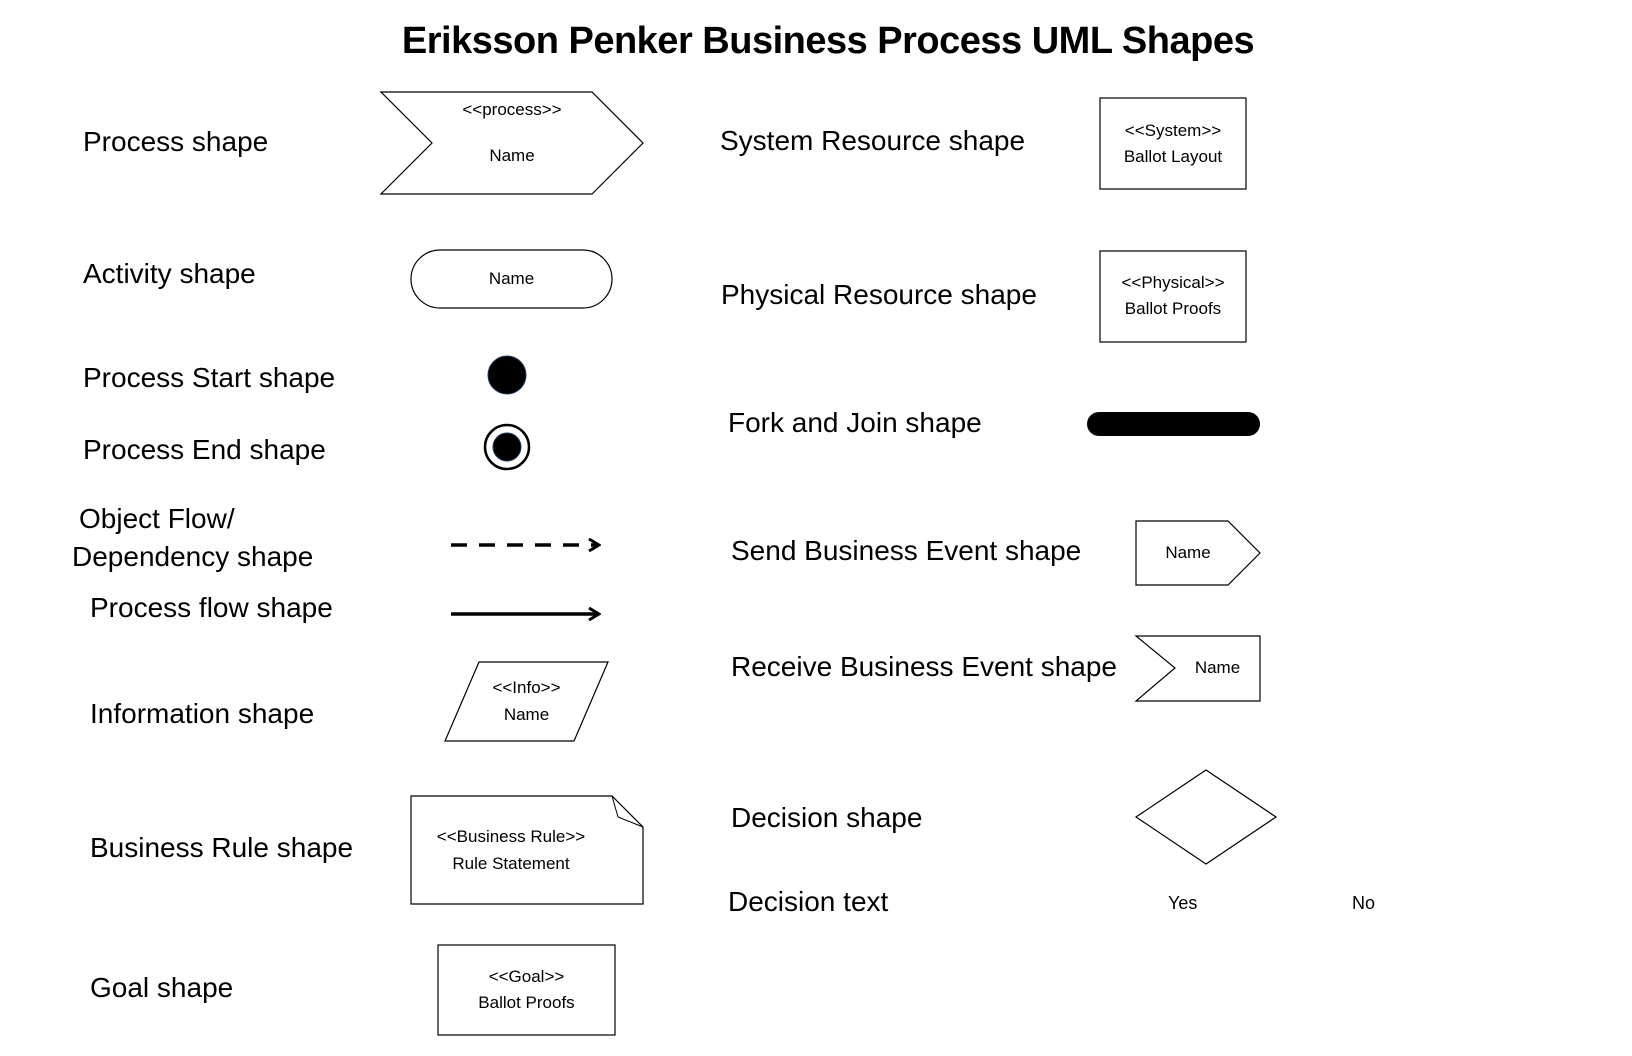  Describe the element at coordinates (827, 817) in the screenshot. I see `label-decision-shape: Decision shape` at that location.